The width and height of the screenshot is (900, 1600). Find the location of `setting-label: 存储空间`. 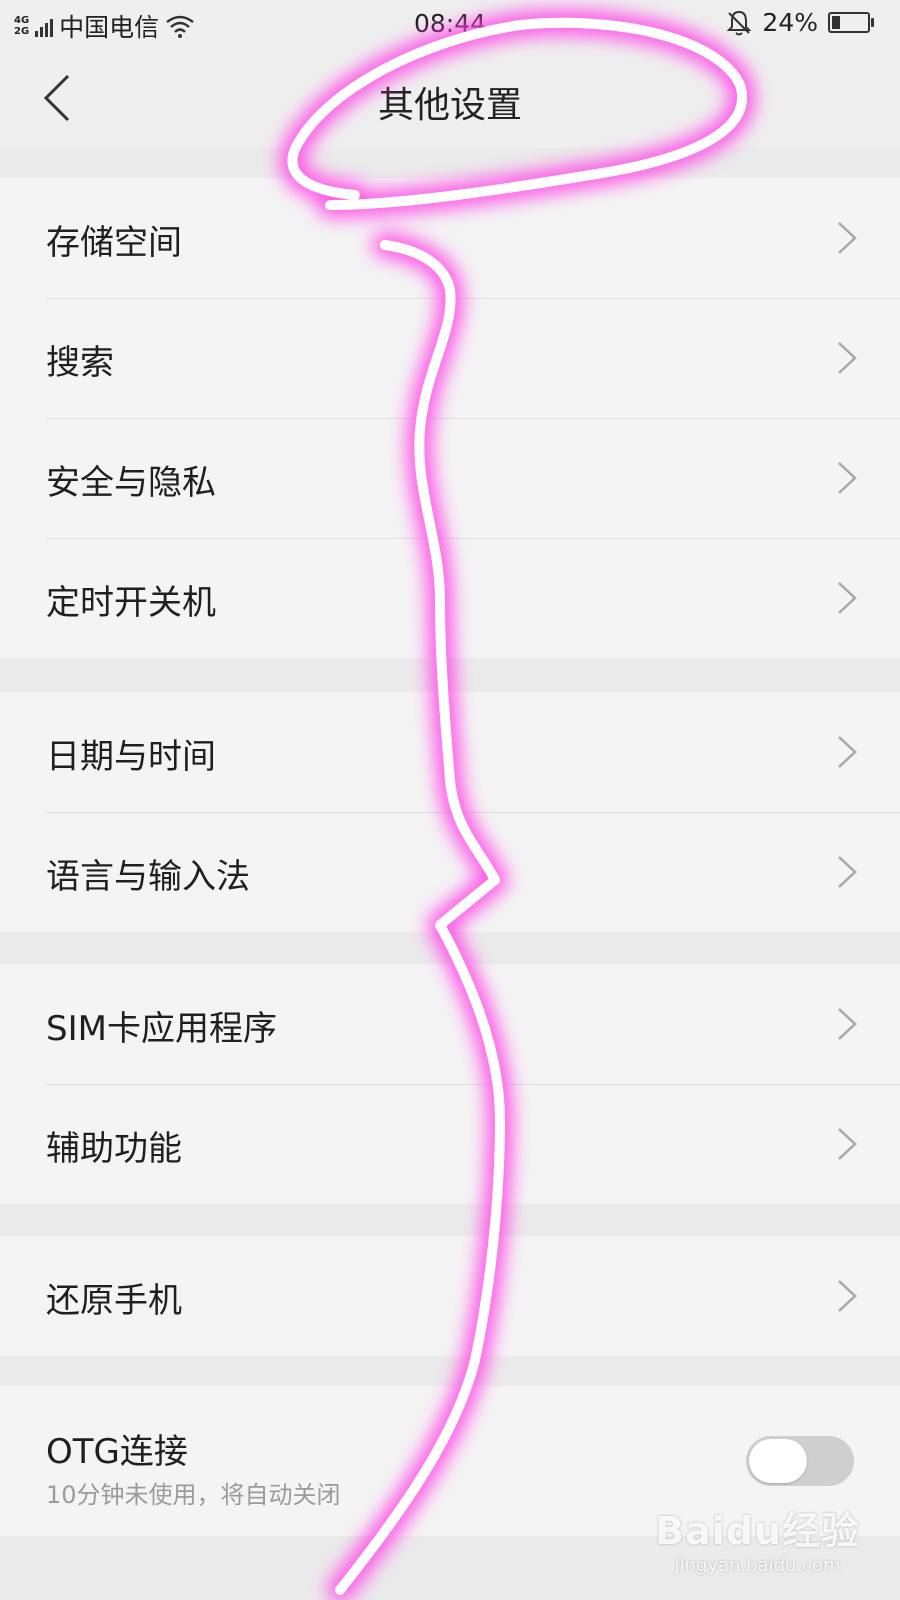

setting-label: 存储空间 is located at coordinates (114, 243).